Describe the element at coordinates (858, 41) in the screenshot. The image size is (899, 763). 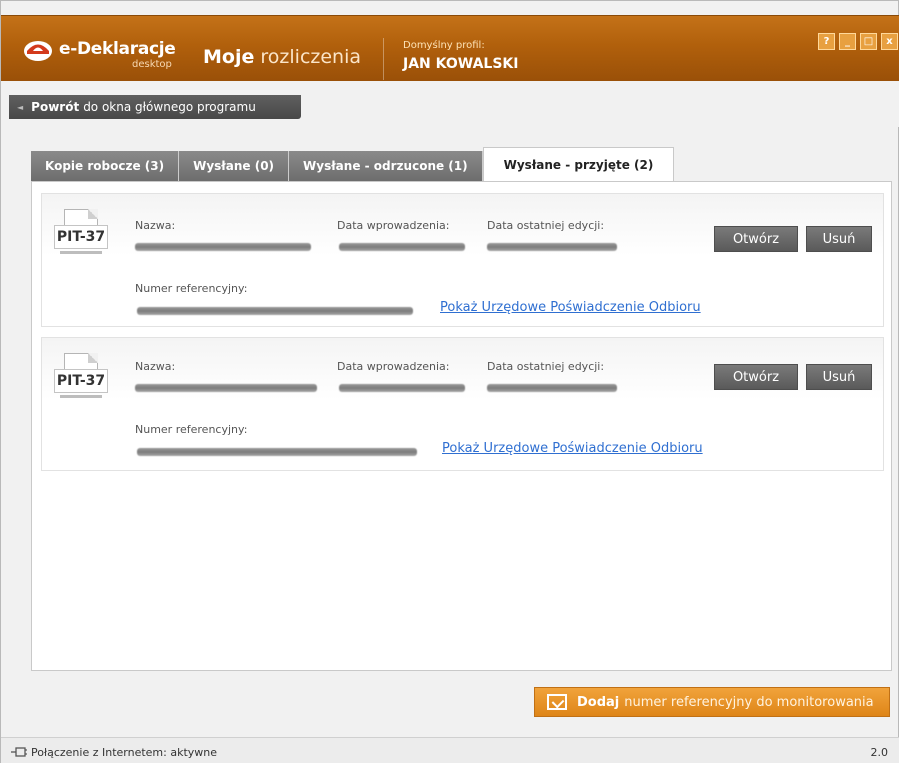
I see `window-controls: ? _ □ x` at that location.